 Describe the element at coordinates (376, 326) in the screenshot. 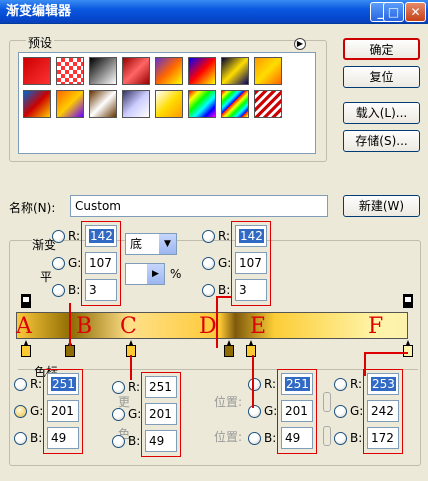

I see `annotation-letter-f: F` at that location.